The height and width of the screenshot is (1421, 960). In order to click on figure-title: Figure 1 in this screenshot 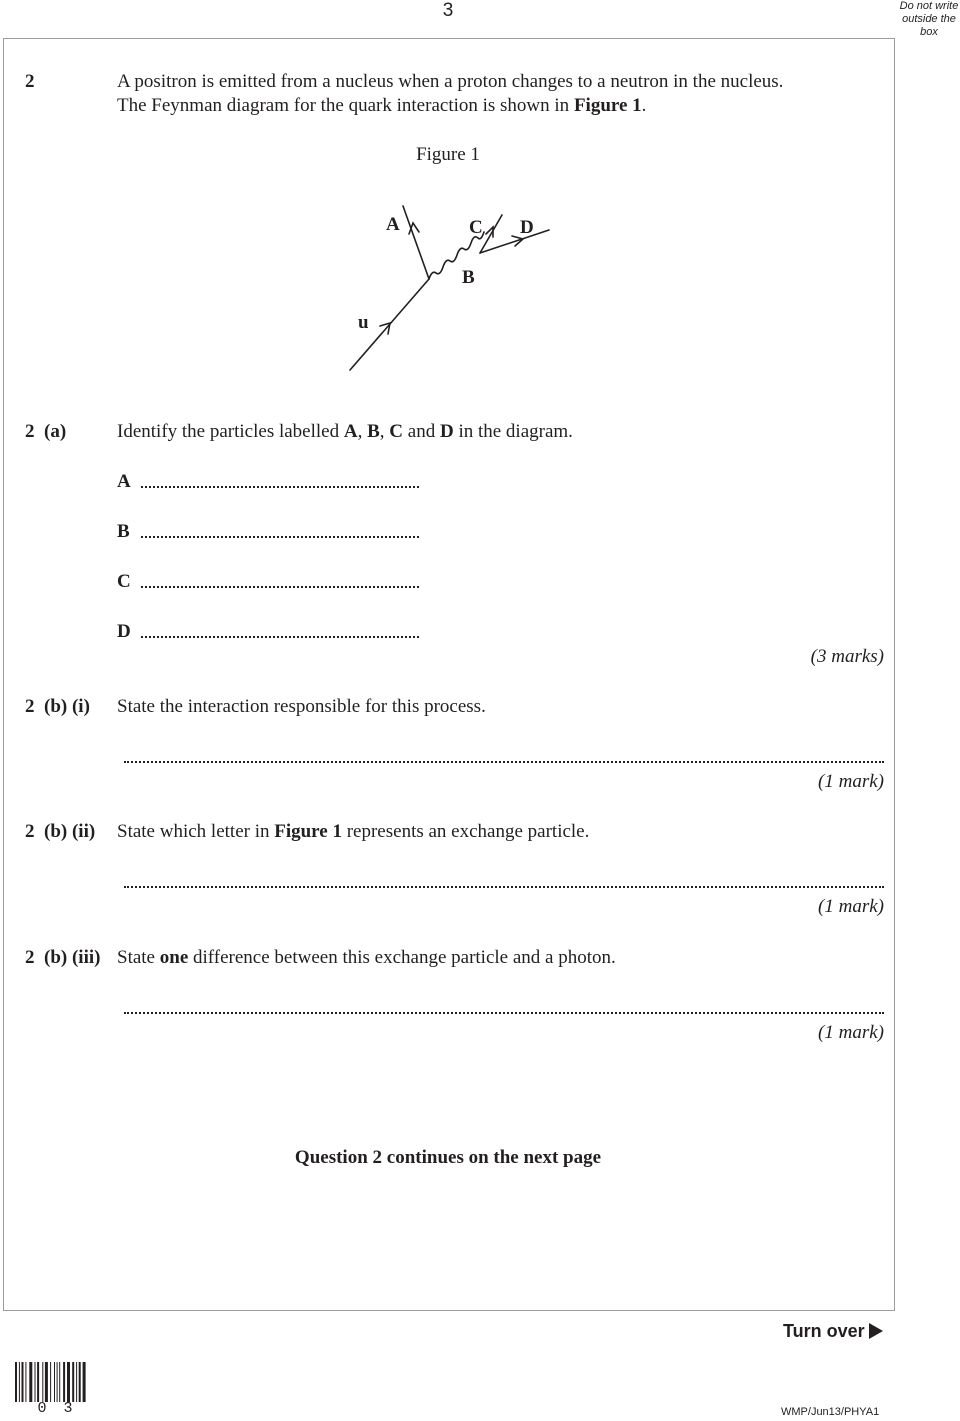, I will do `click(448, 154)`.